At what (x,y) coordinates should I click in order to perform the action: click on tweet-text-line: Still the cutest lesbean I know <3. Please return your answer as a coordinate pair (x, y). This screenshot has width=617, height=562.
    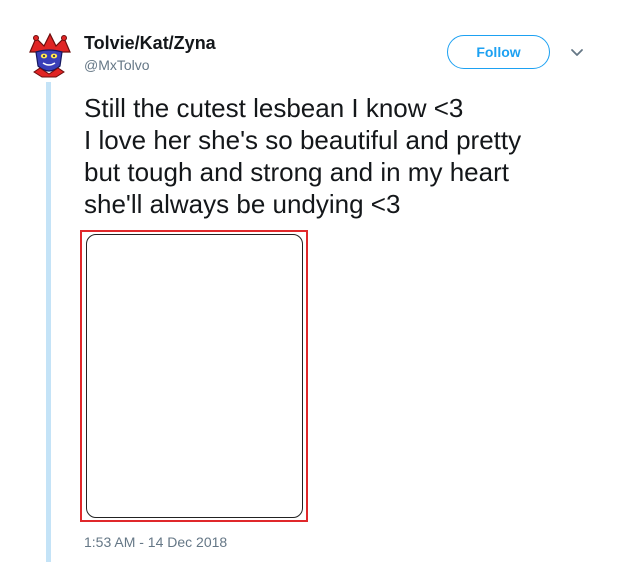
    Looking at the image, I should click on (274, 108).